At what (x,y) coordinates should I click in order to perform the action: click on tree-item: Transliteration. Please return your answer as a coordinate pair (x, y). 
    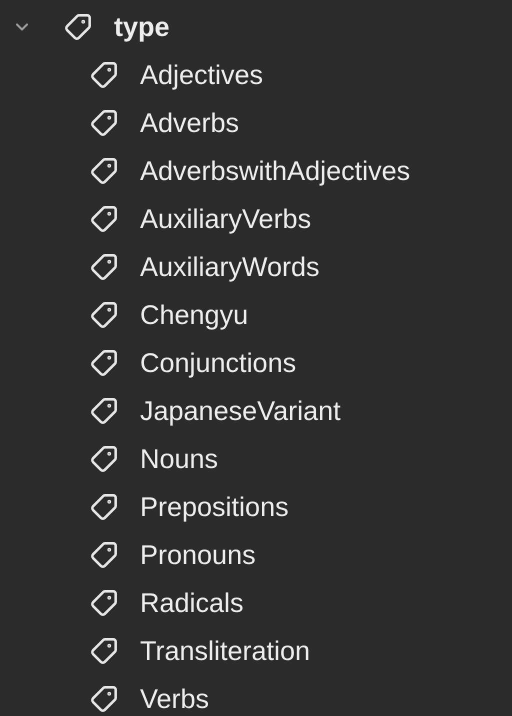
    Looking at the image, I should click on (225, 651).